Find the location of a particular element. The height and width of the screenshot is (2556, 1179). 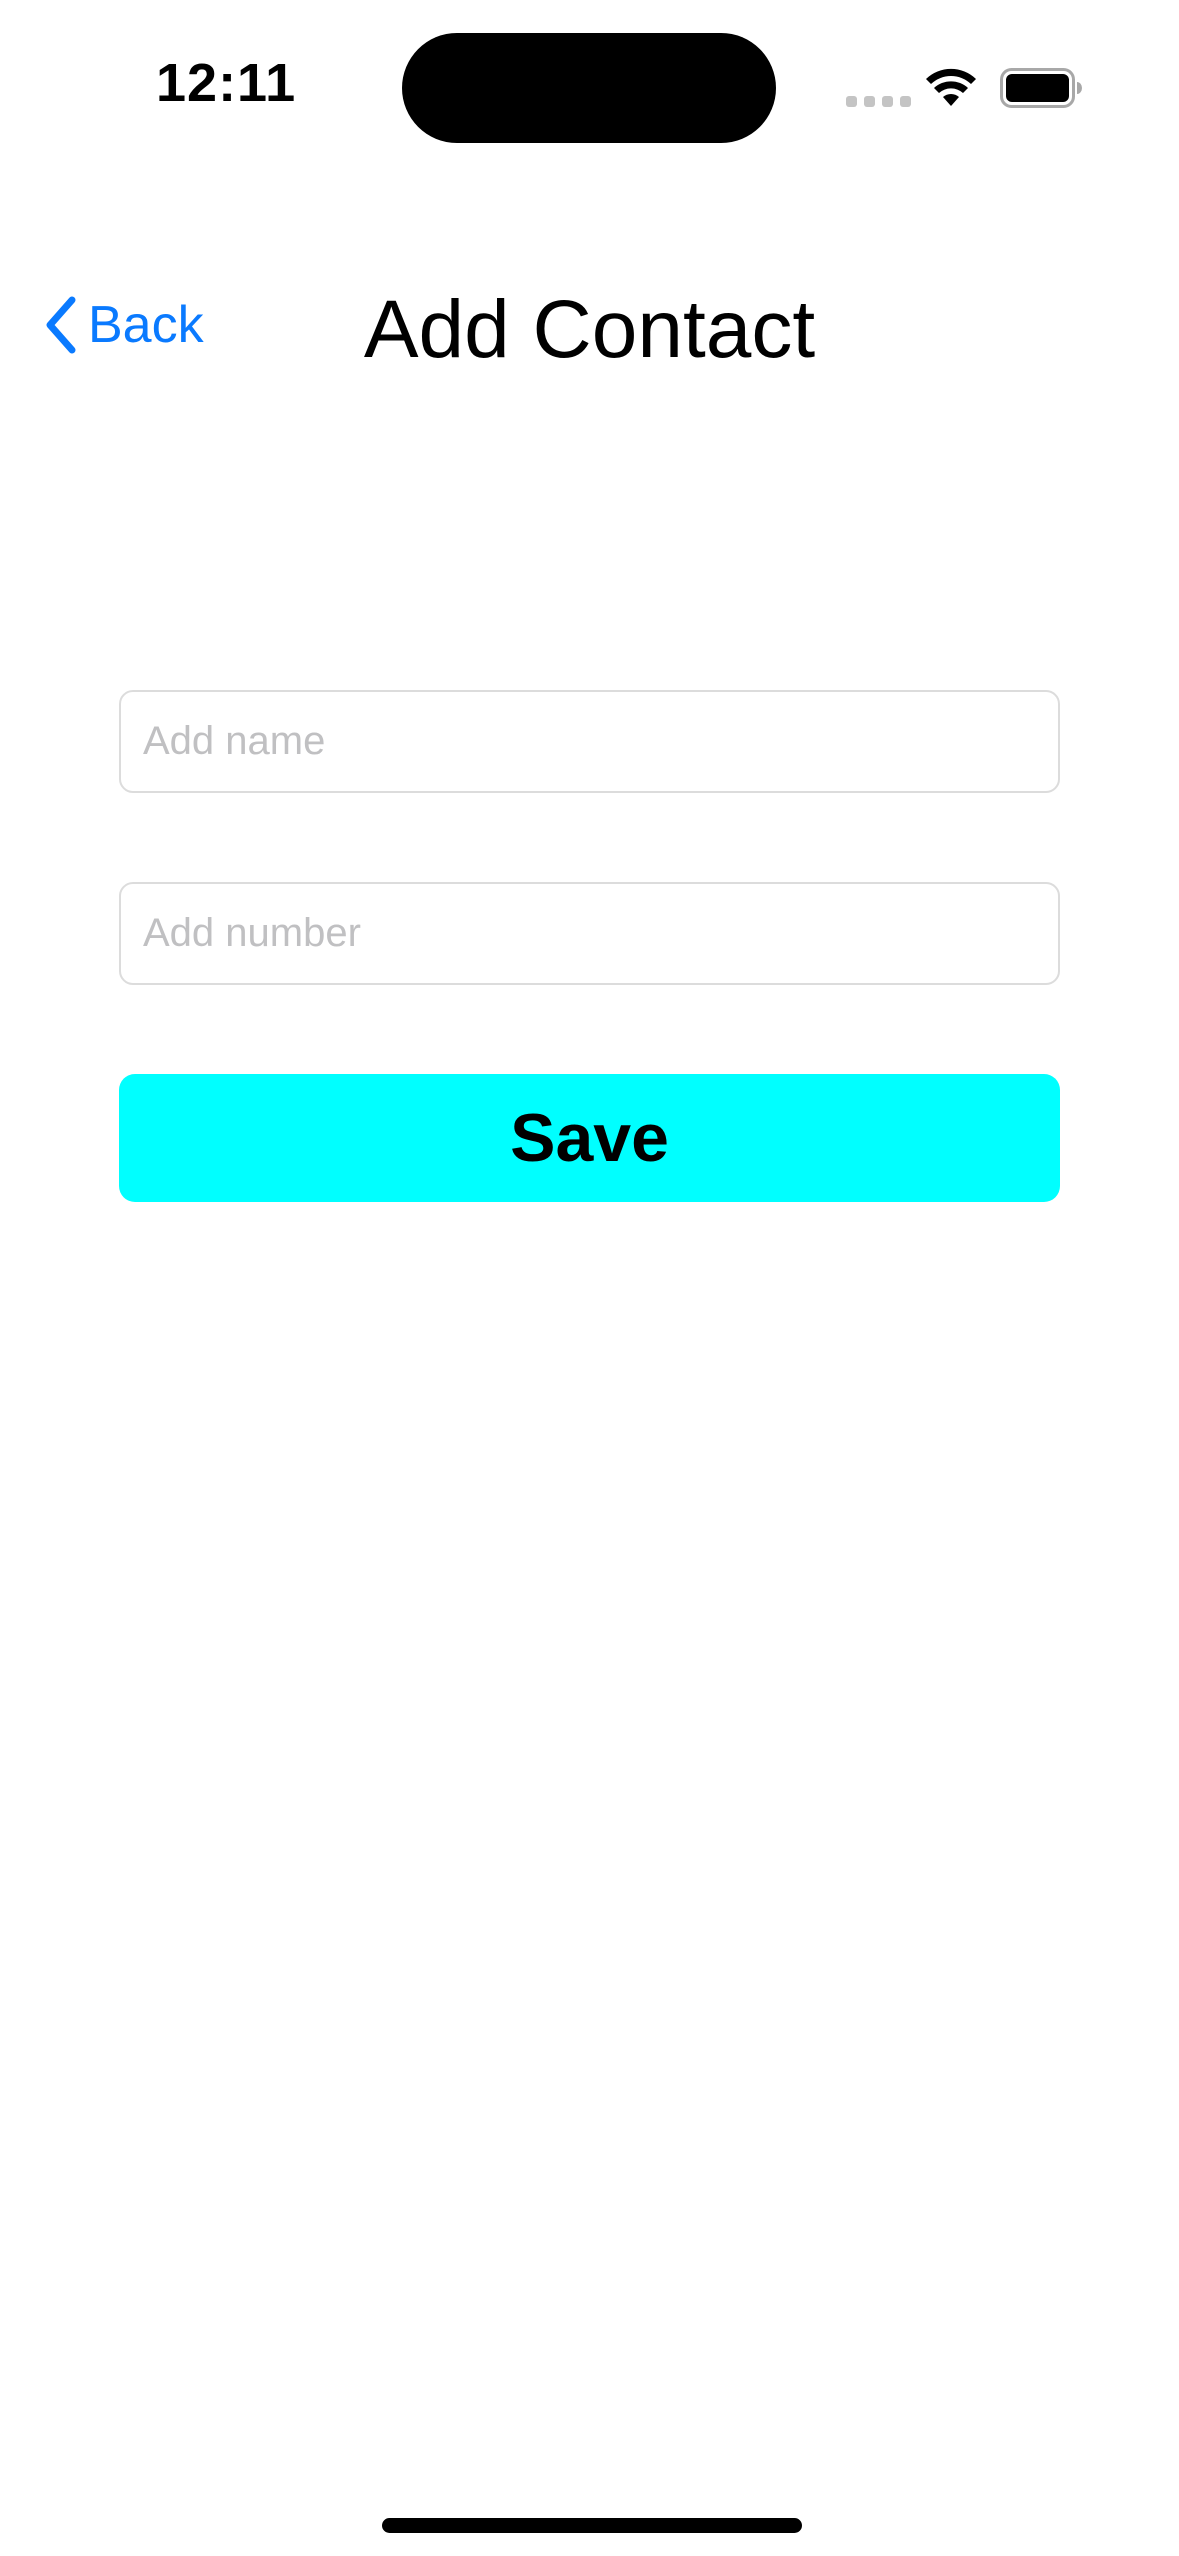

wifi-icon is located at coordinates (951, 87).